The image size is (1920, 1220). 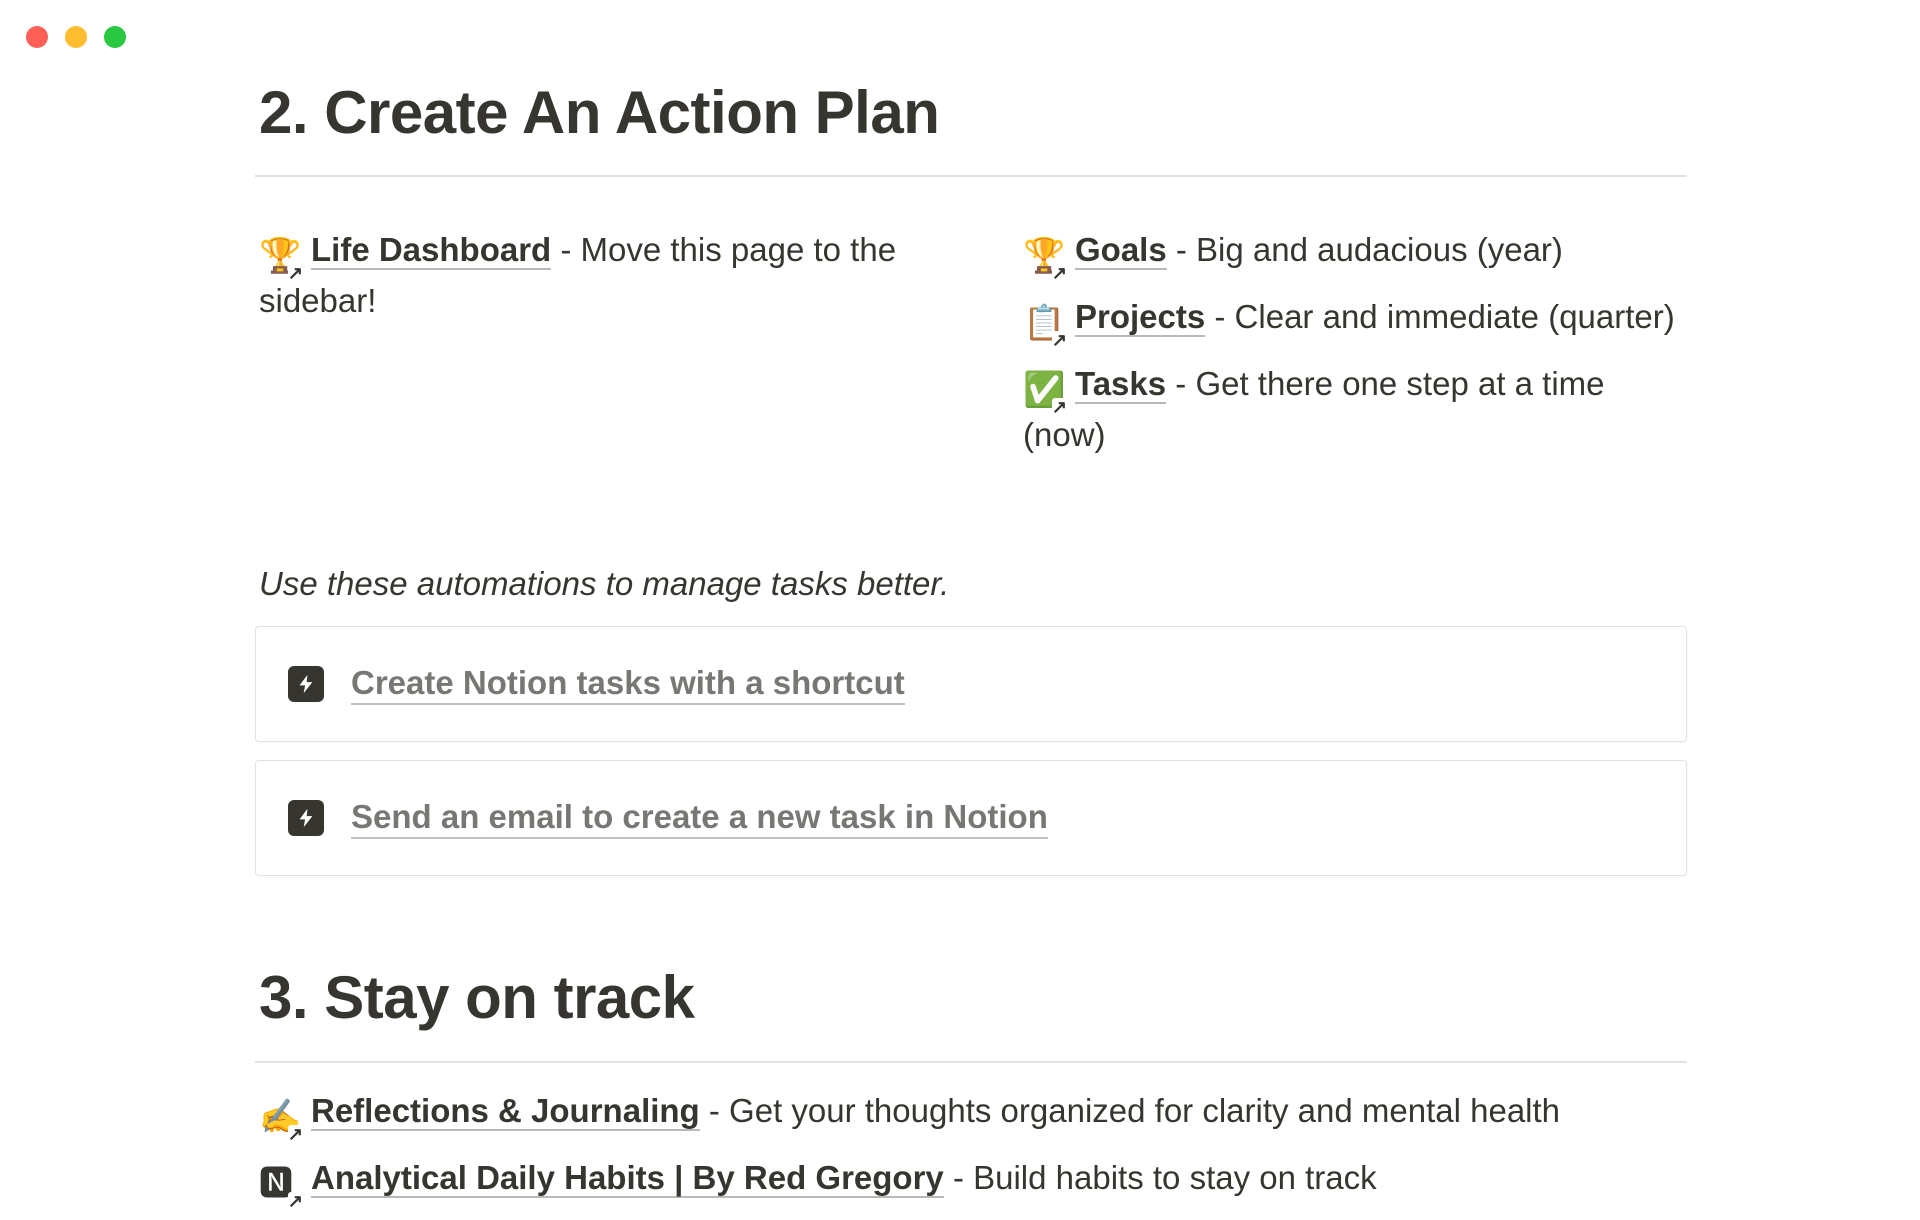 I want to click on automation-button-shortcut: Create Notion tasks with a shortcut, so click(x=971, y=684).